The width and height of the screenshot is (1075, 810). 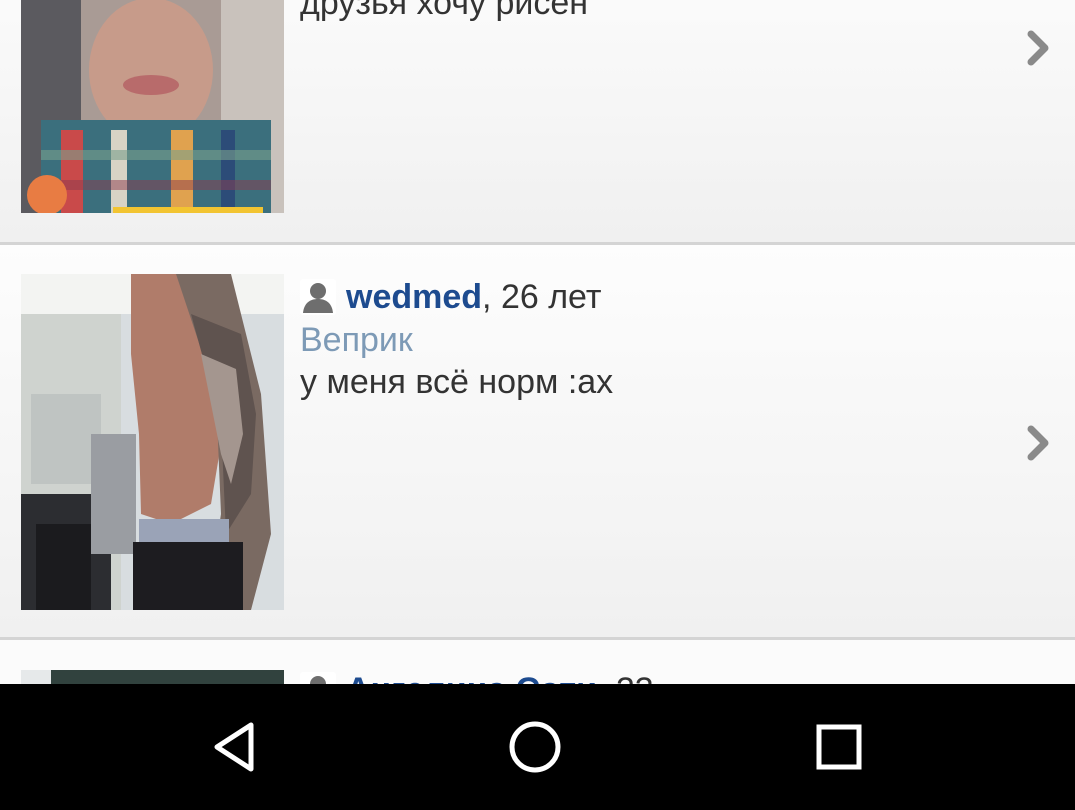 I want to click on home-button, so click(x=535, y=747).